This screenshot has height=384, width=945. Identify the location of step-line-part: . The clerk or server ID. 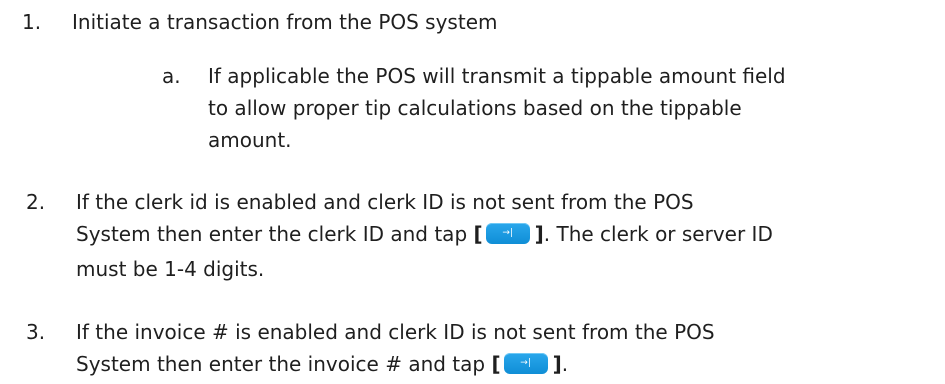
(658, 234).